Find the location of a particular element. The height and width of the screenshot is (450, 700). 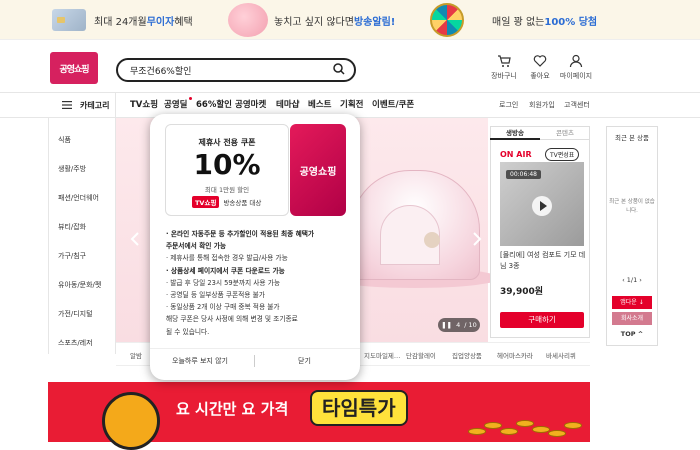

promo-alert-prefix: 놓치고 싶지 않다면 is located at coordinates (314, 22).